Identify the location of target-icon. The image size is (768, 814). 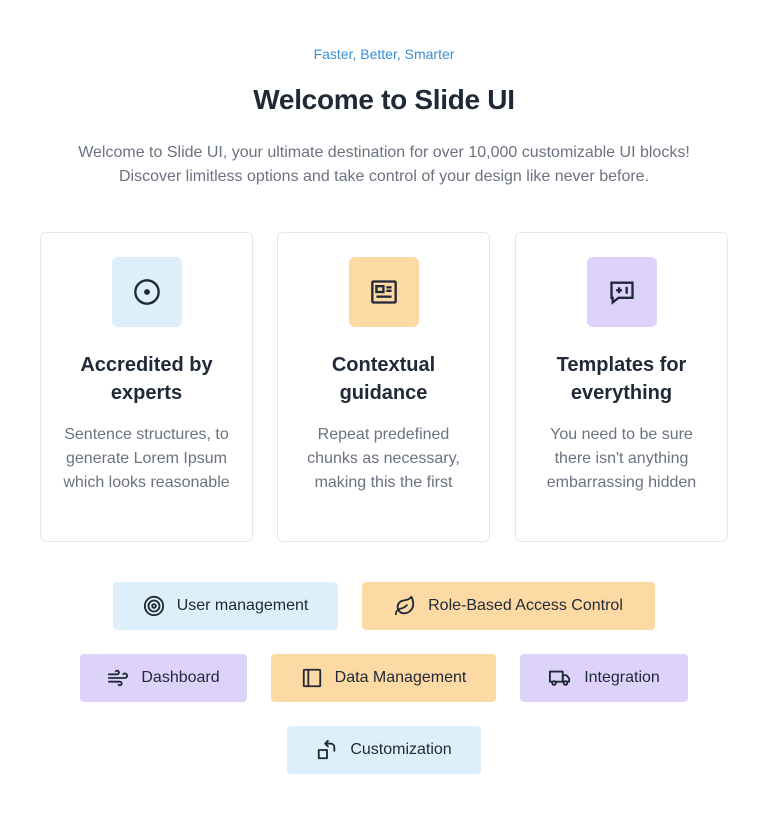
(153, 606).